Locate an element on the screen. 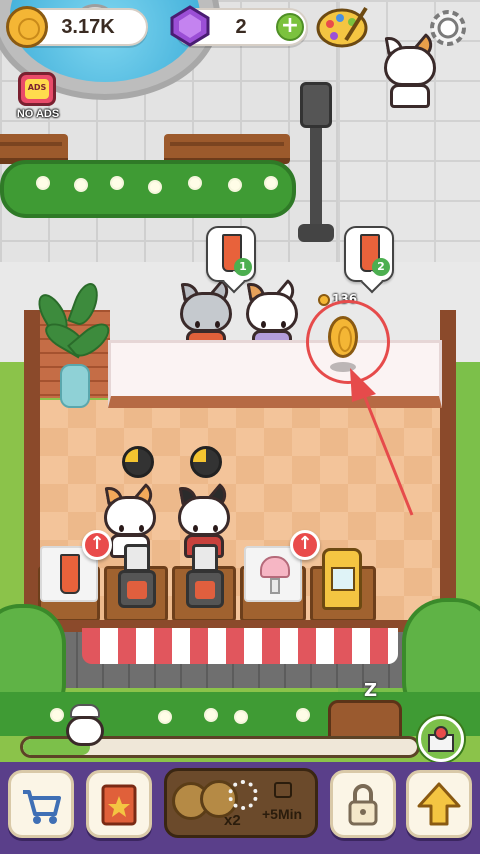 This screenshot has height=854, width=480. add-gems-button: + is located at coordinates (290, 27).